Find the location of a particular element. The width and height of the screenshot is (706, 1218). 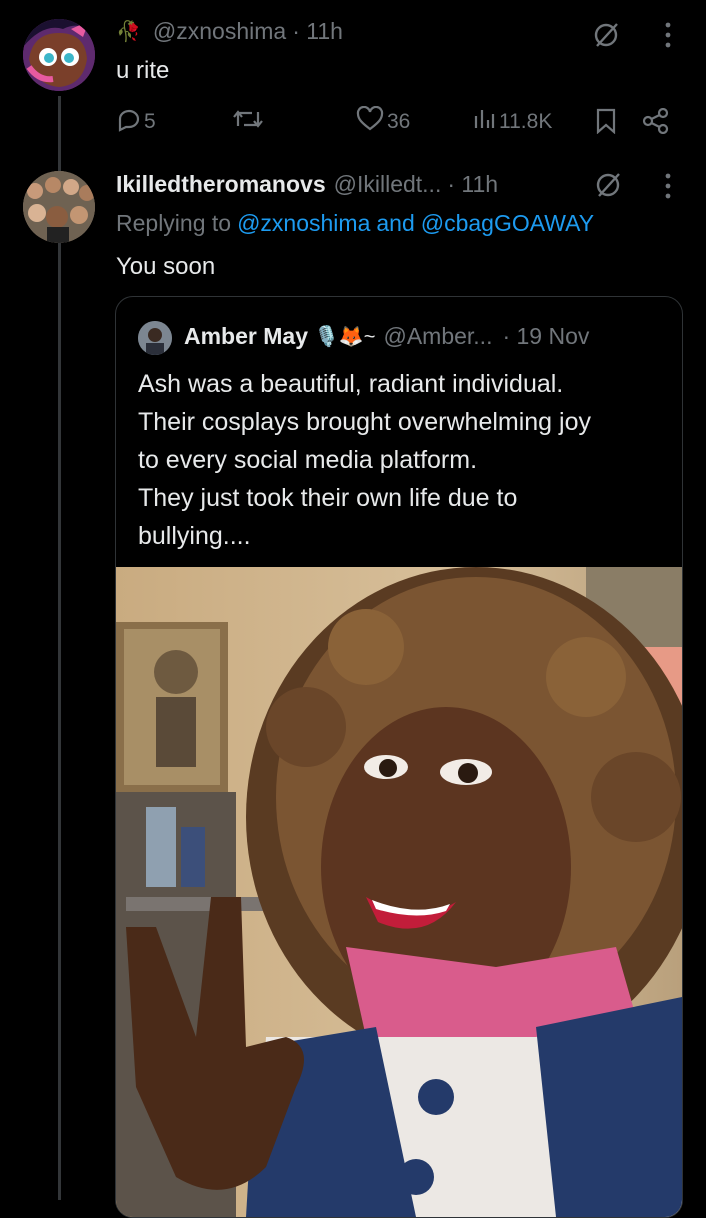

like-count: 36 is located at coordinates (399, 121).